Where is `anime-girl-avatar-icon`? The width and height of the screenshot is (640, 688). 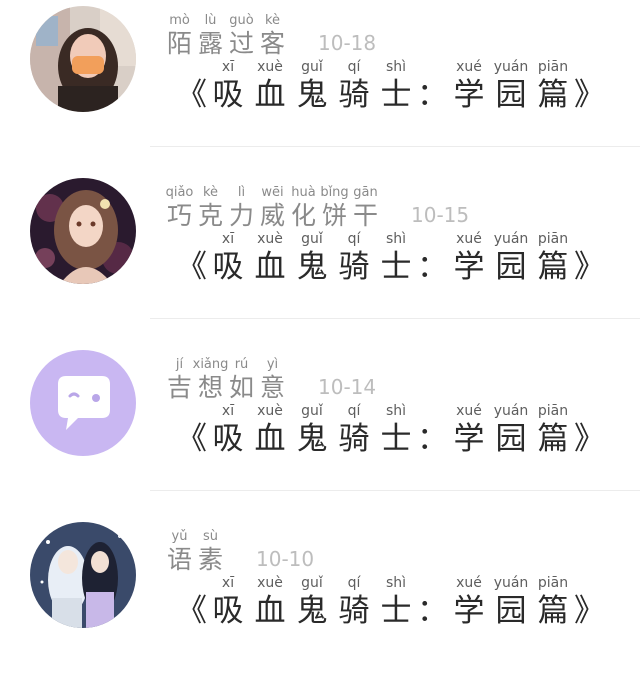 anime-girl-avatar-icon is located at coordinates (83, 231).